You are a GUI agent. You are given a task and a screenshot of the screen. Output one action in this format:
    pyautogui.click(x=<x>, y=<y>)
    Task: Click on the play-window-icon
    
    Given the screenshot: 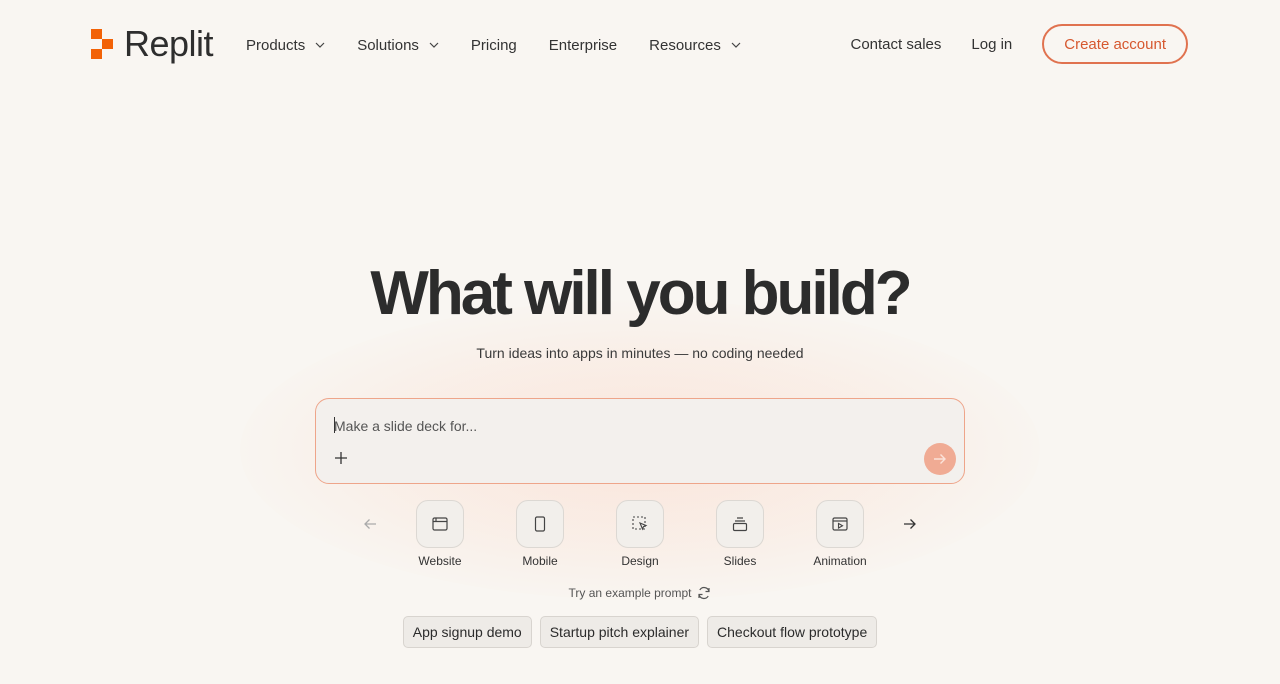 What is the action you would take?
    pyautogui.click(x=840, y=524)
    